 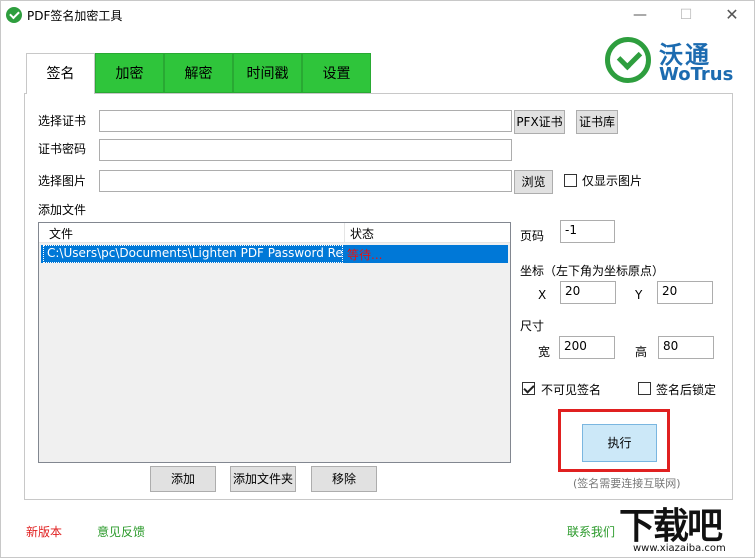 What do you see at coordinates (336, 73) in the screenshot?
I see `tab-settings: 设置` at bounding box center [336, 73].